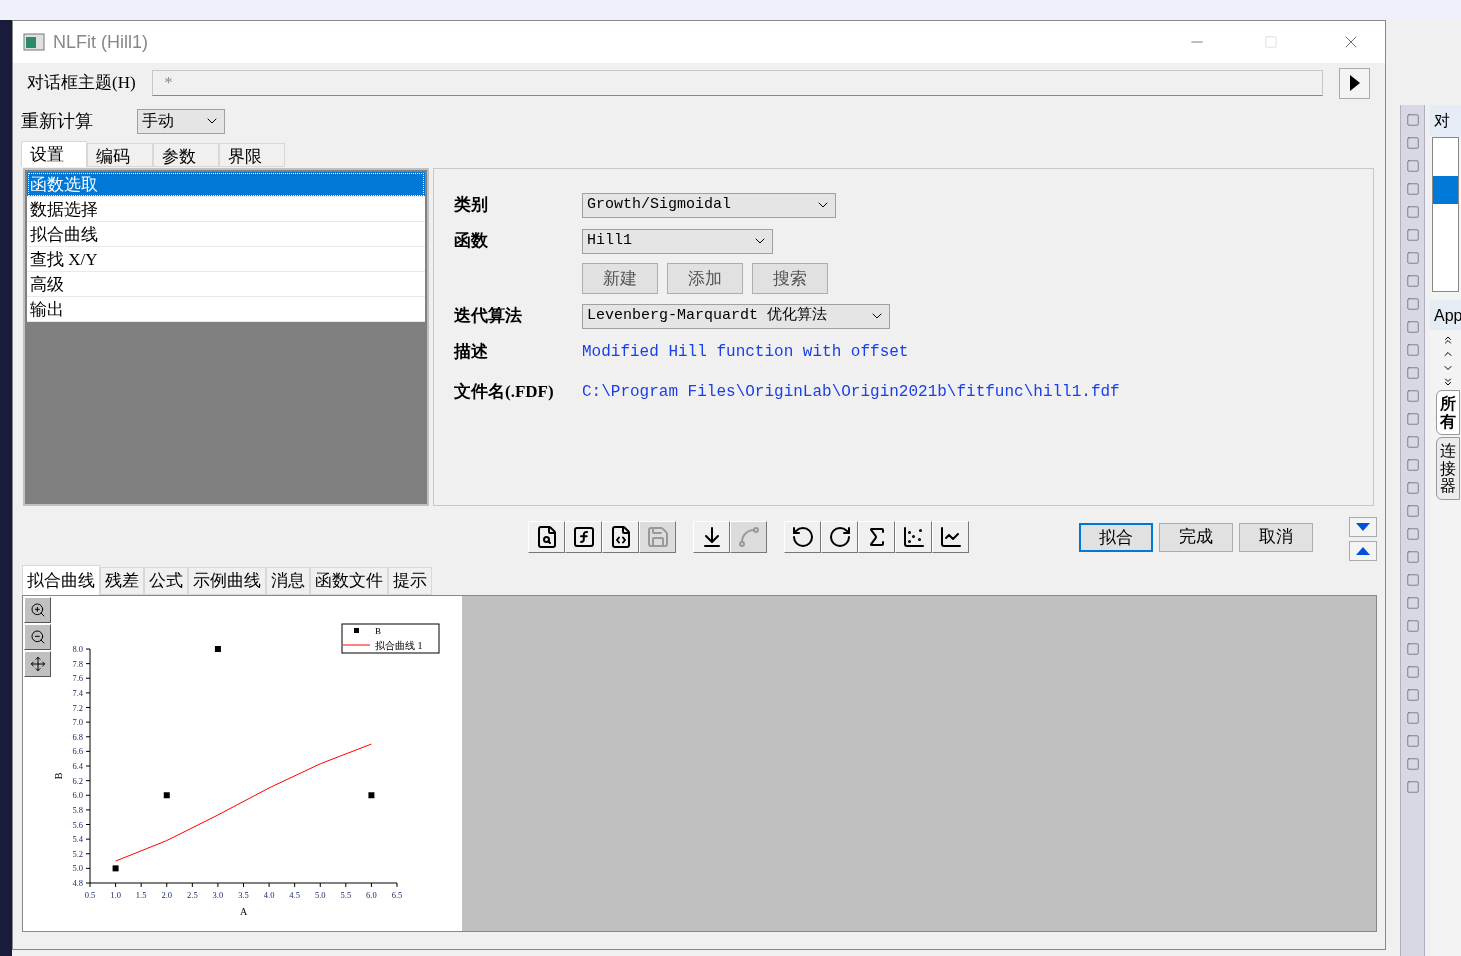 The height and width of the screenshot is (956, 1461). I want to click on tab: 消息, so click(288, 581).